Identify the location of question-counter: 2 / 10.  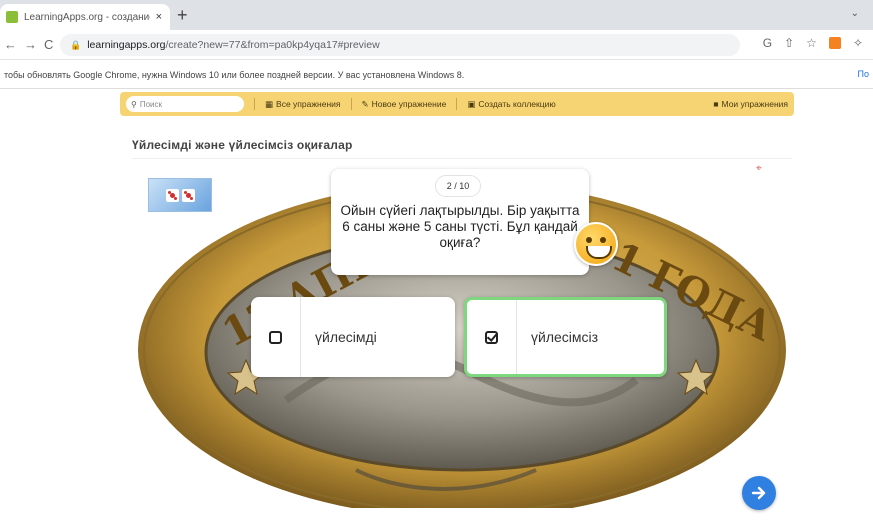
(458, 186).